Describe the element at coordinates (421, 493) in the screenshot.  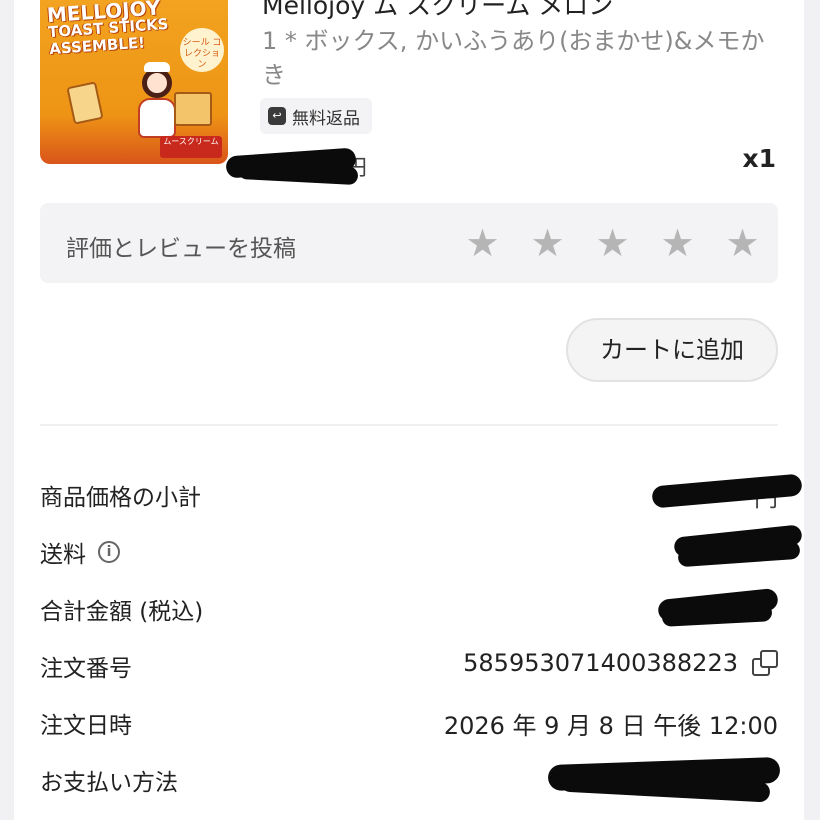
I see `subtotal-row: 商品価格の小計 円` at that location.